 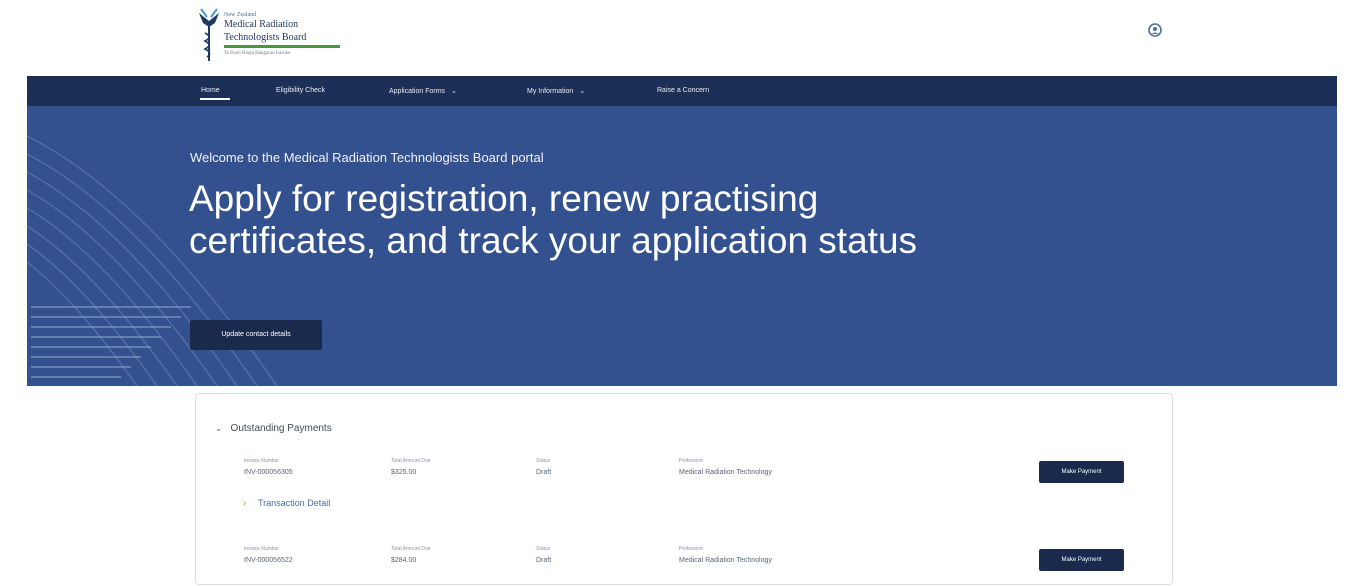 I want to click on nav-raise-concern: Raise a Concern, so click(x=683, y=90).